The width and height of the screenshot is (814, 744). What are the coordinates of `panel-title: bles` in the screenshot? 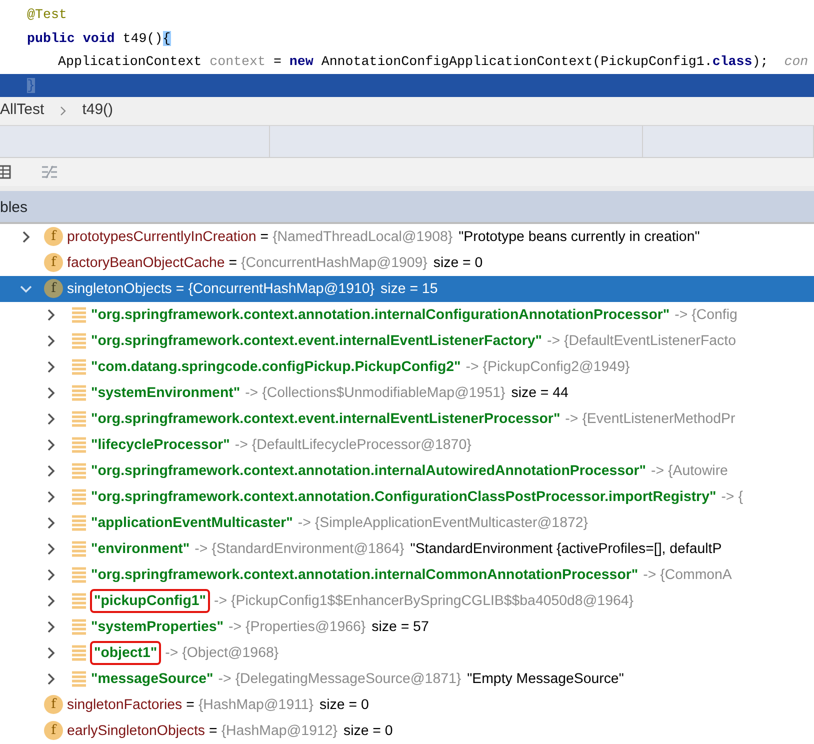 It's located at (14, 207).